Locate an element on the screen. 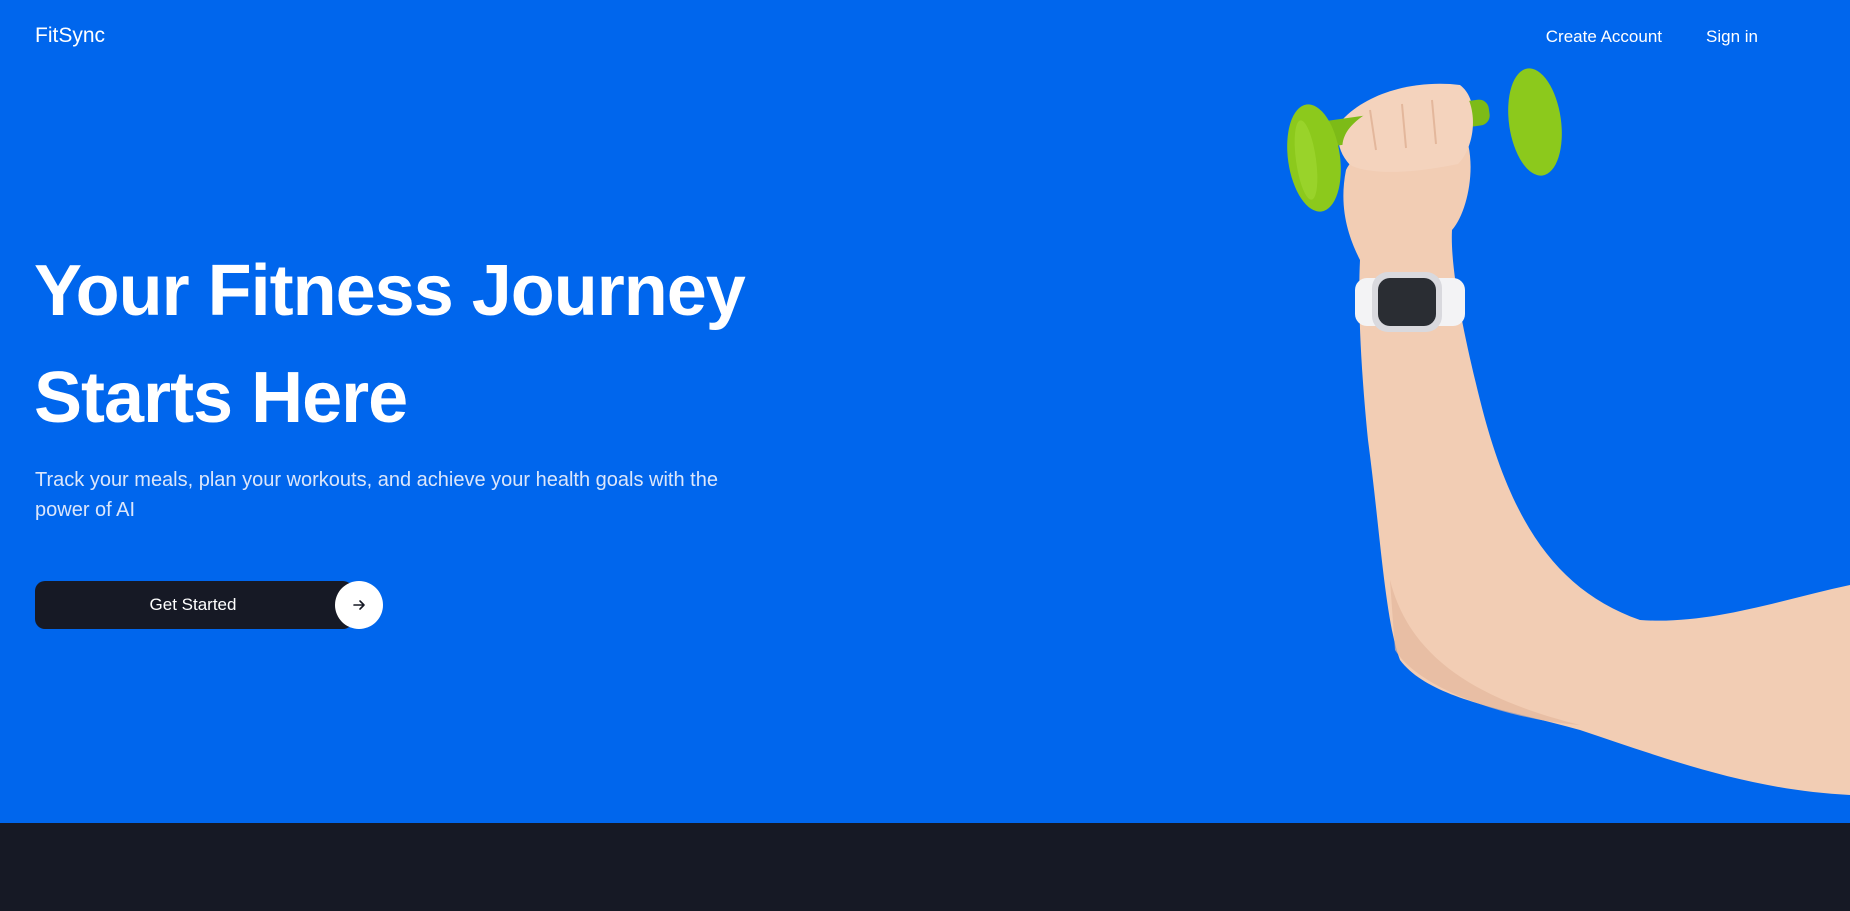 The height and width of the screenshot is (911, 1850). arrow-right-glyph is located at coordinates (359, 605).